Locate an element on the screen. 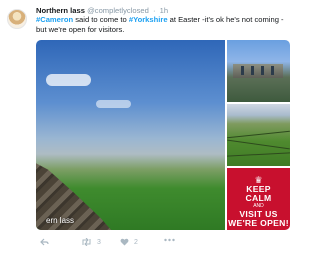 The image size is (320, 253). poster-text: ♛ KEEP CALM AND VISIT US WE'RE OPEN! is located at coordinates (258, 202).